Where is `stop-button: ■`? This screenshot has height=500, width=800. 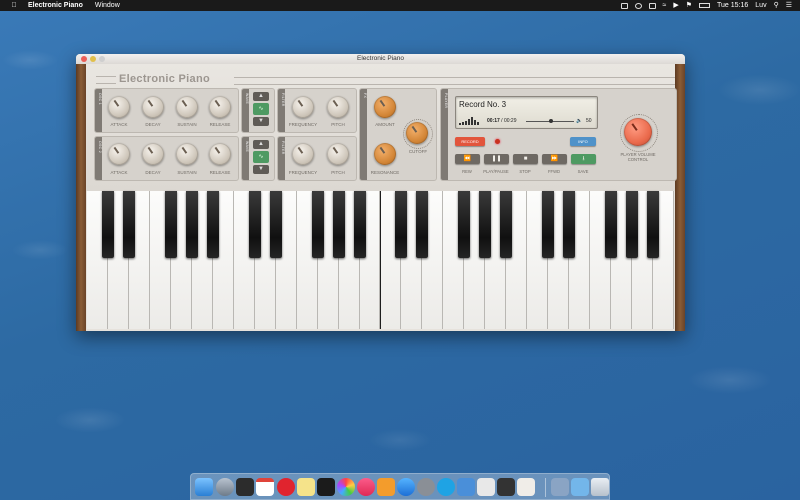
stop-button: ■ is located at coordinates (525, 159).